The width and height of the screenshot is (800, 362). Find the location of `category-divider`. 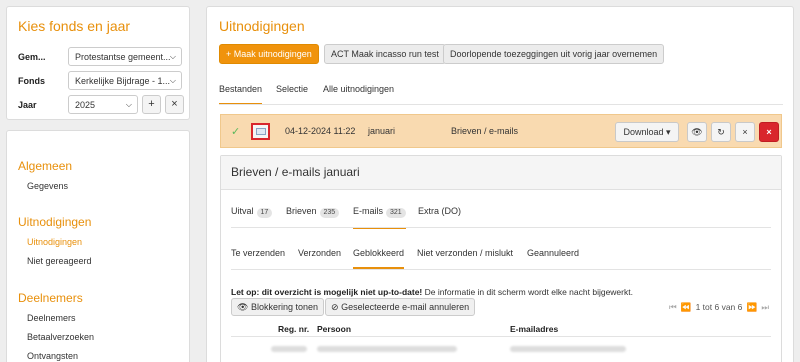

category-divider is located at coordinates (501, 227).